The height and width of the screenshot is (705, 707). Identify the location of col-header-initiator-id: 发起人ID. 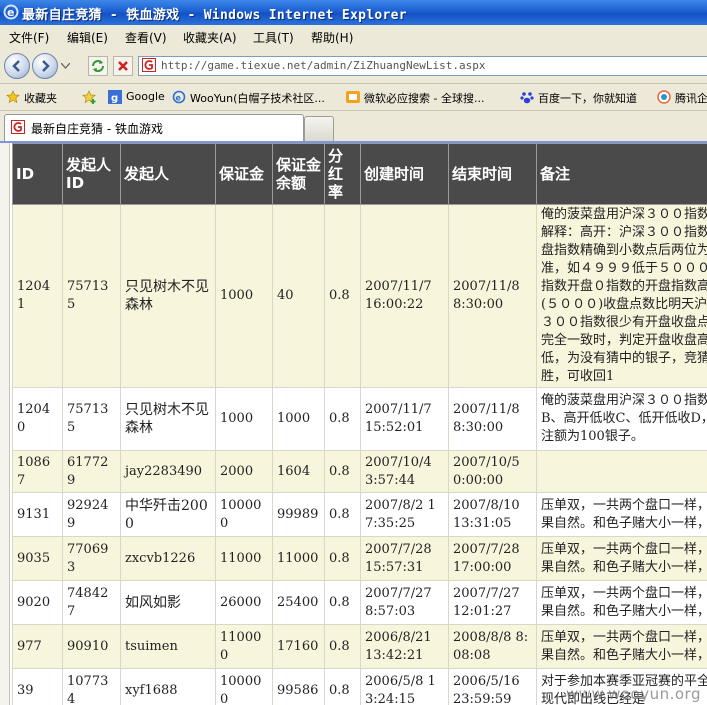
(91, 174).